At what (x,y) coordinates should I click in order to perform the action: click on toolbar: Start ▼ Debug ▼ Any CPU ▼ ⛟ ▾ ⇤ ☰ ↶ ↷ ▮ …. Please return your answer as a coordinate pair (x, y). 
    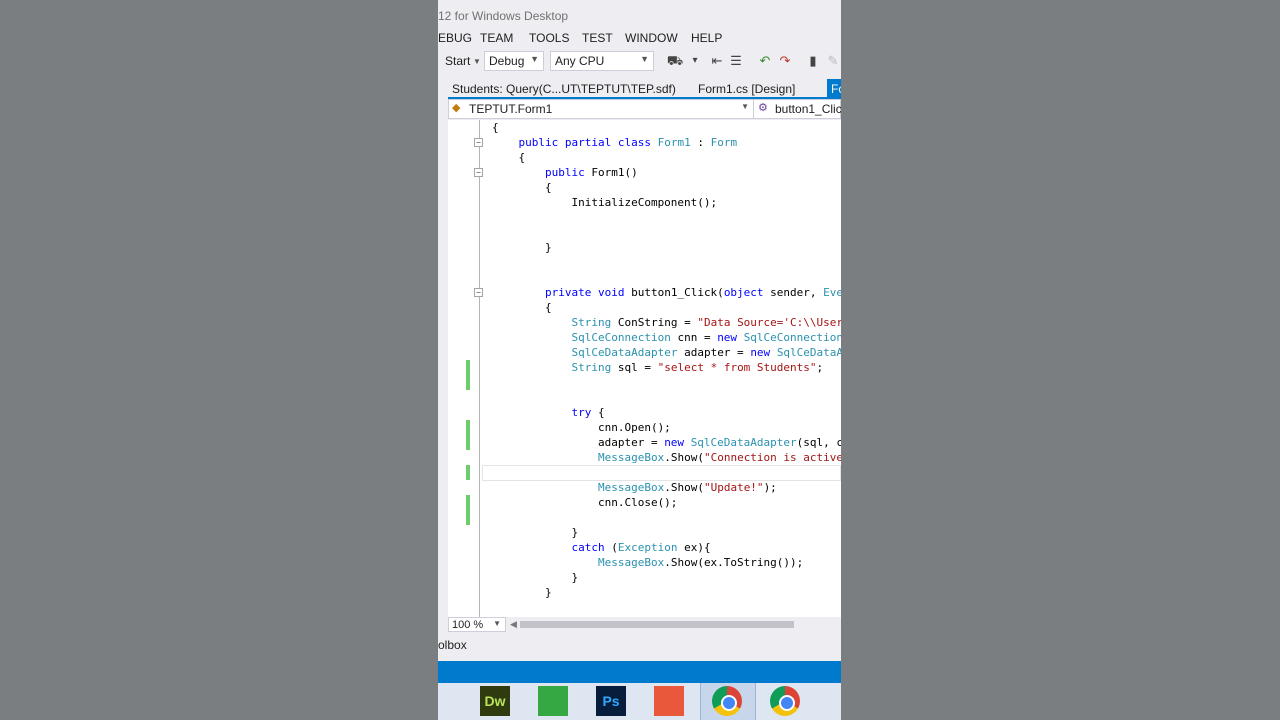
    Looking at the image, I should click on (639, 61).